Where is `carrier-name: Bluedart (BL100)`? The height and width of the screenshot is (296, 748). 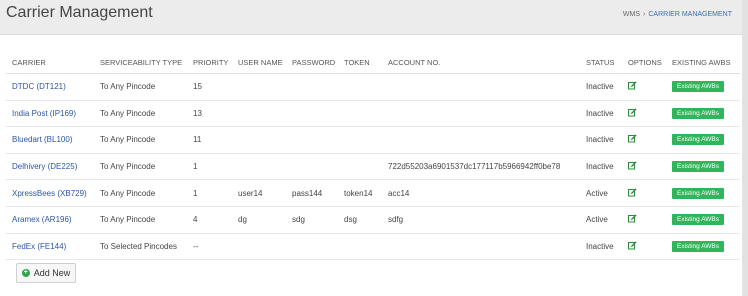
carrier-name: Bluedart (BL100) is located at coordinates (50, 140).